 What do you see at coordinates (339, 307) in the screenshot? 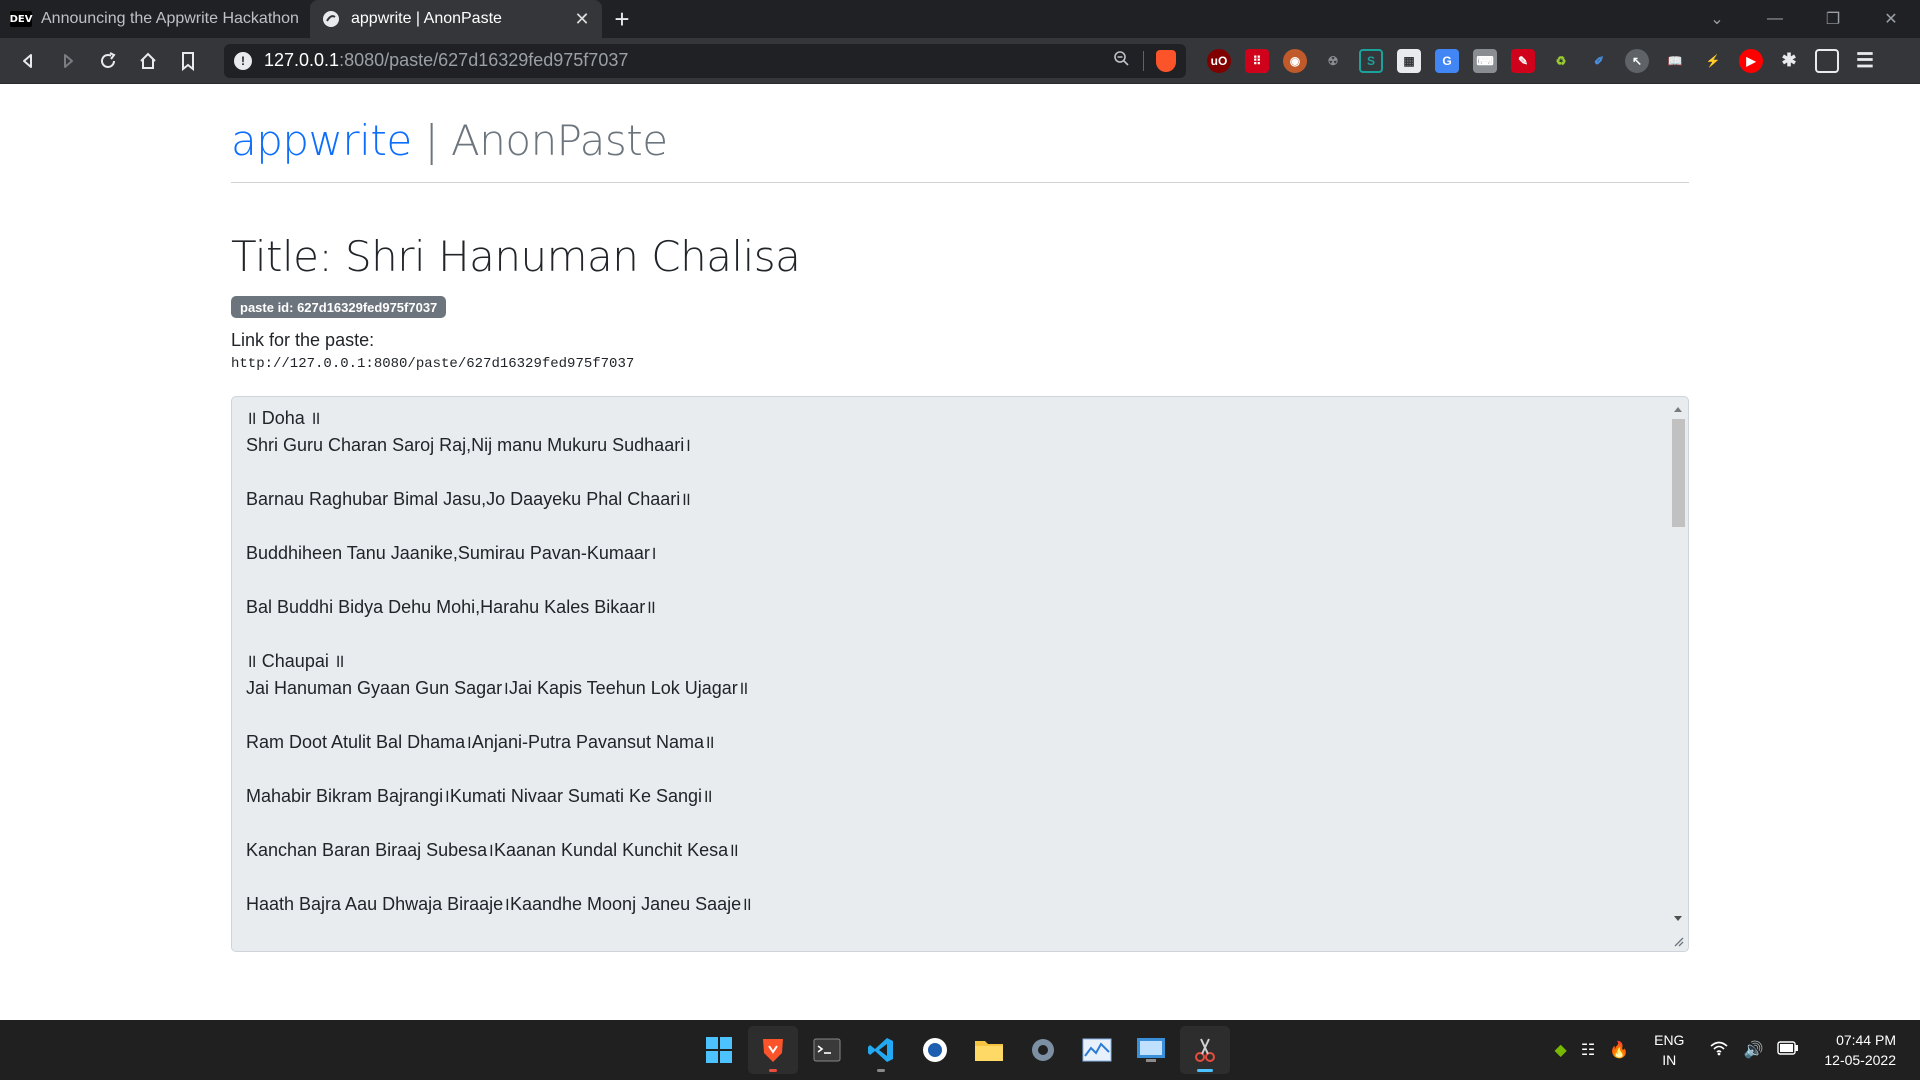
I see `paste-id-badge: paste id: 627d16329fed975f7037` at bounding box center [339, 307].